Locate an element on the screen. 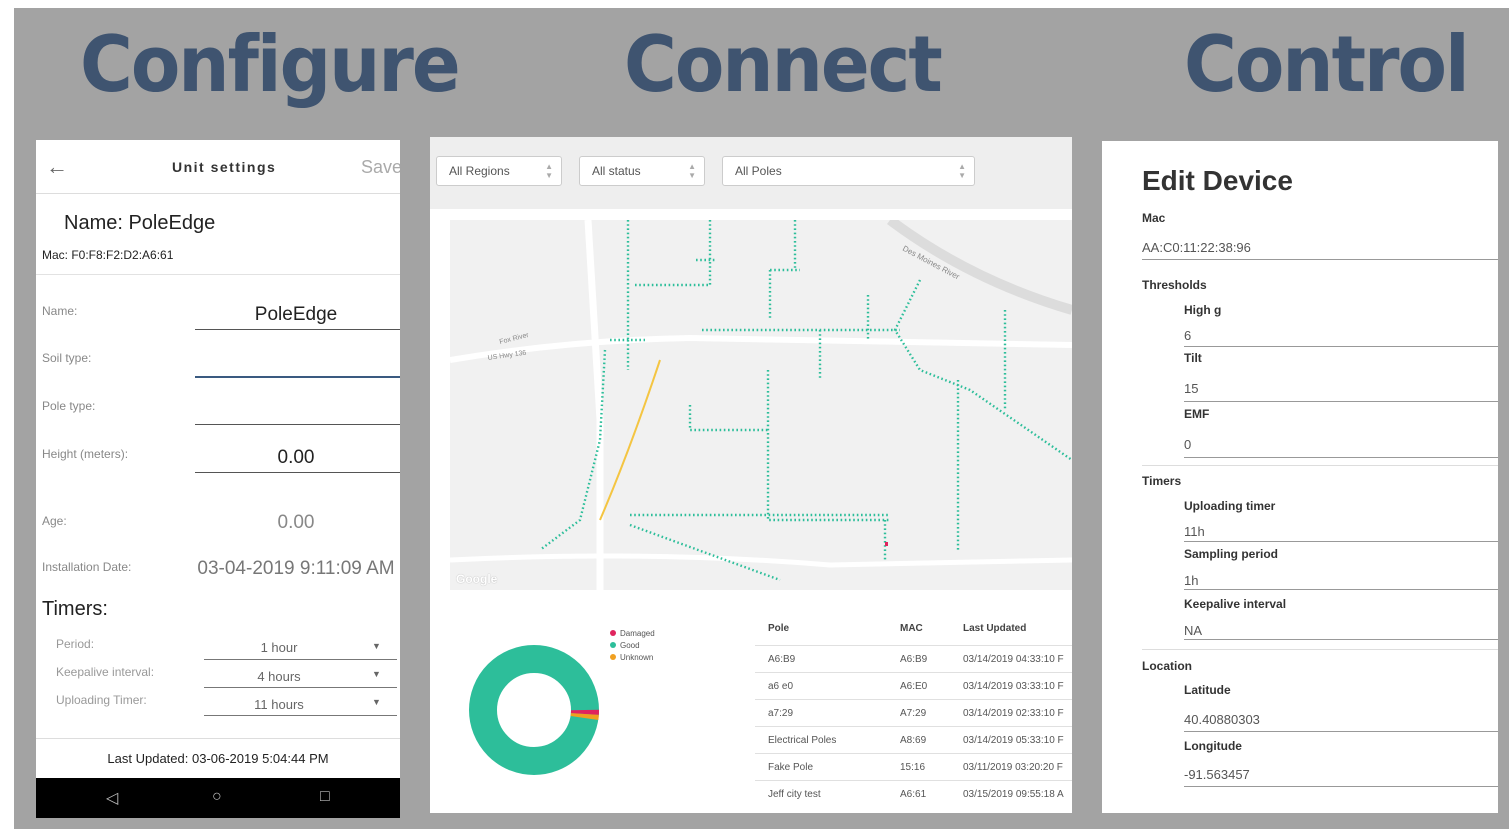 This screenshot has width=1509, height=829. save-button: Save is located at coordinates (380, 167).